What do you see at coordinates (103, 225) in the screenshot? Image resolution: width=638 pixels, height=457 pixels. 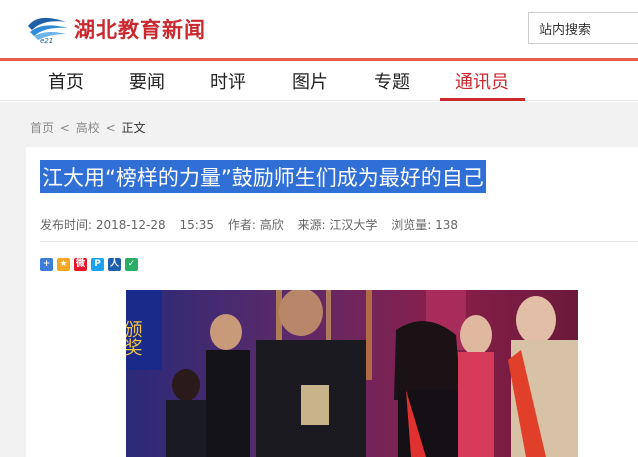 I see `publish-date: 发布时间: 2018-12-28` at bounding box center [103, 225].